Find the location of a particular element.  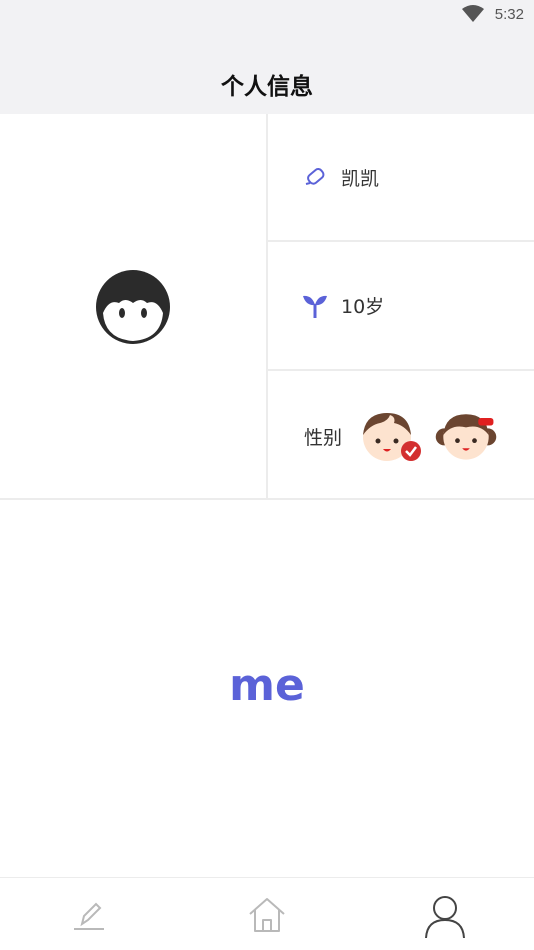

home-icon is located at coordinates (267, 915).